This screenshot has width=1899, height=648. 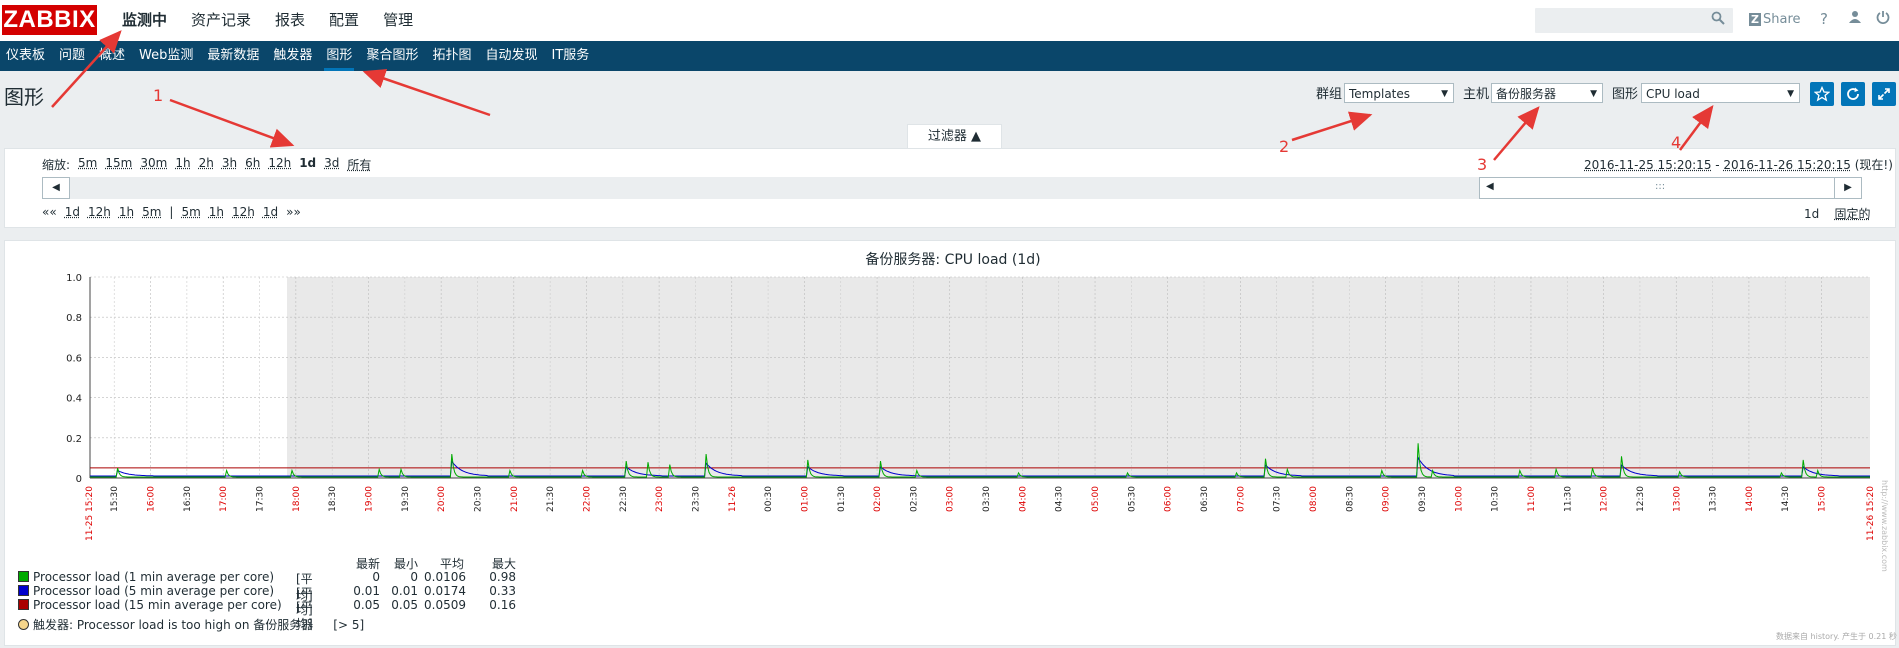 I want to click on step-7: 1h, so click(x=216, y=212).